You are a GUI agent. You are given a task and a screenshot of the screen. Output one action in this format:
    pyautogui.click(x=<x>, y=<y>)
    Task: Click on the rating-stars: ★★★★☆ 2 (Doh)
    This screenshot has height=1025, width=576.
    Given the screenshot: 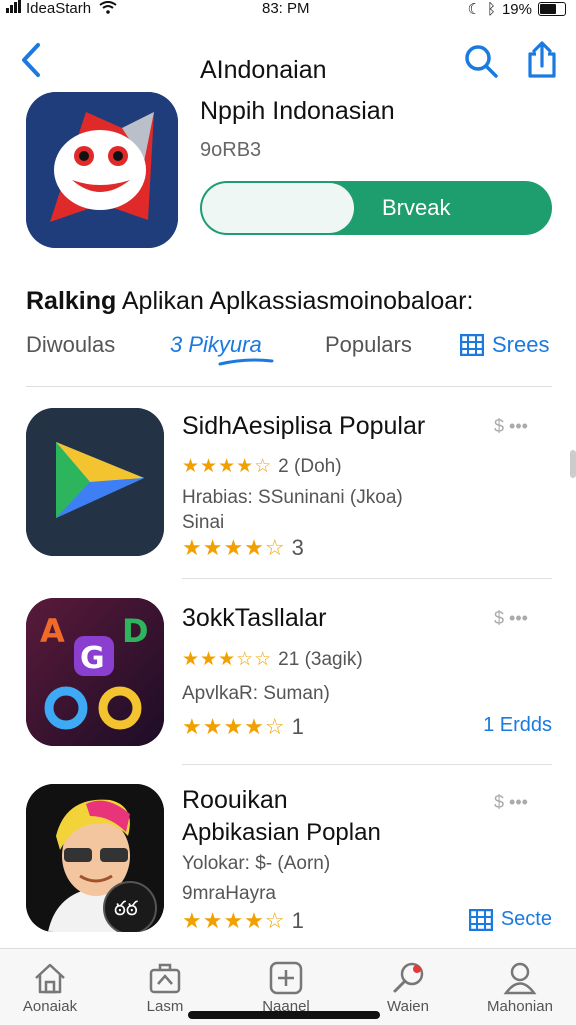 What is the action you would take?
    pyautogui.click(x=262, y=466)
    